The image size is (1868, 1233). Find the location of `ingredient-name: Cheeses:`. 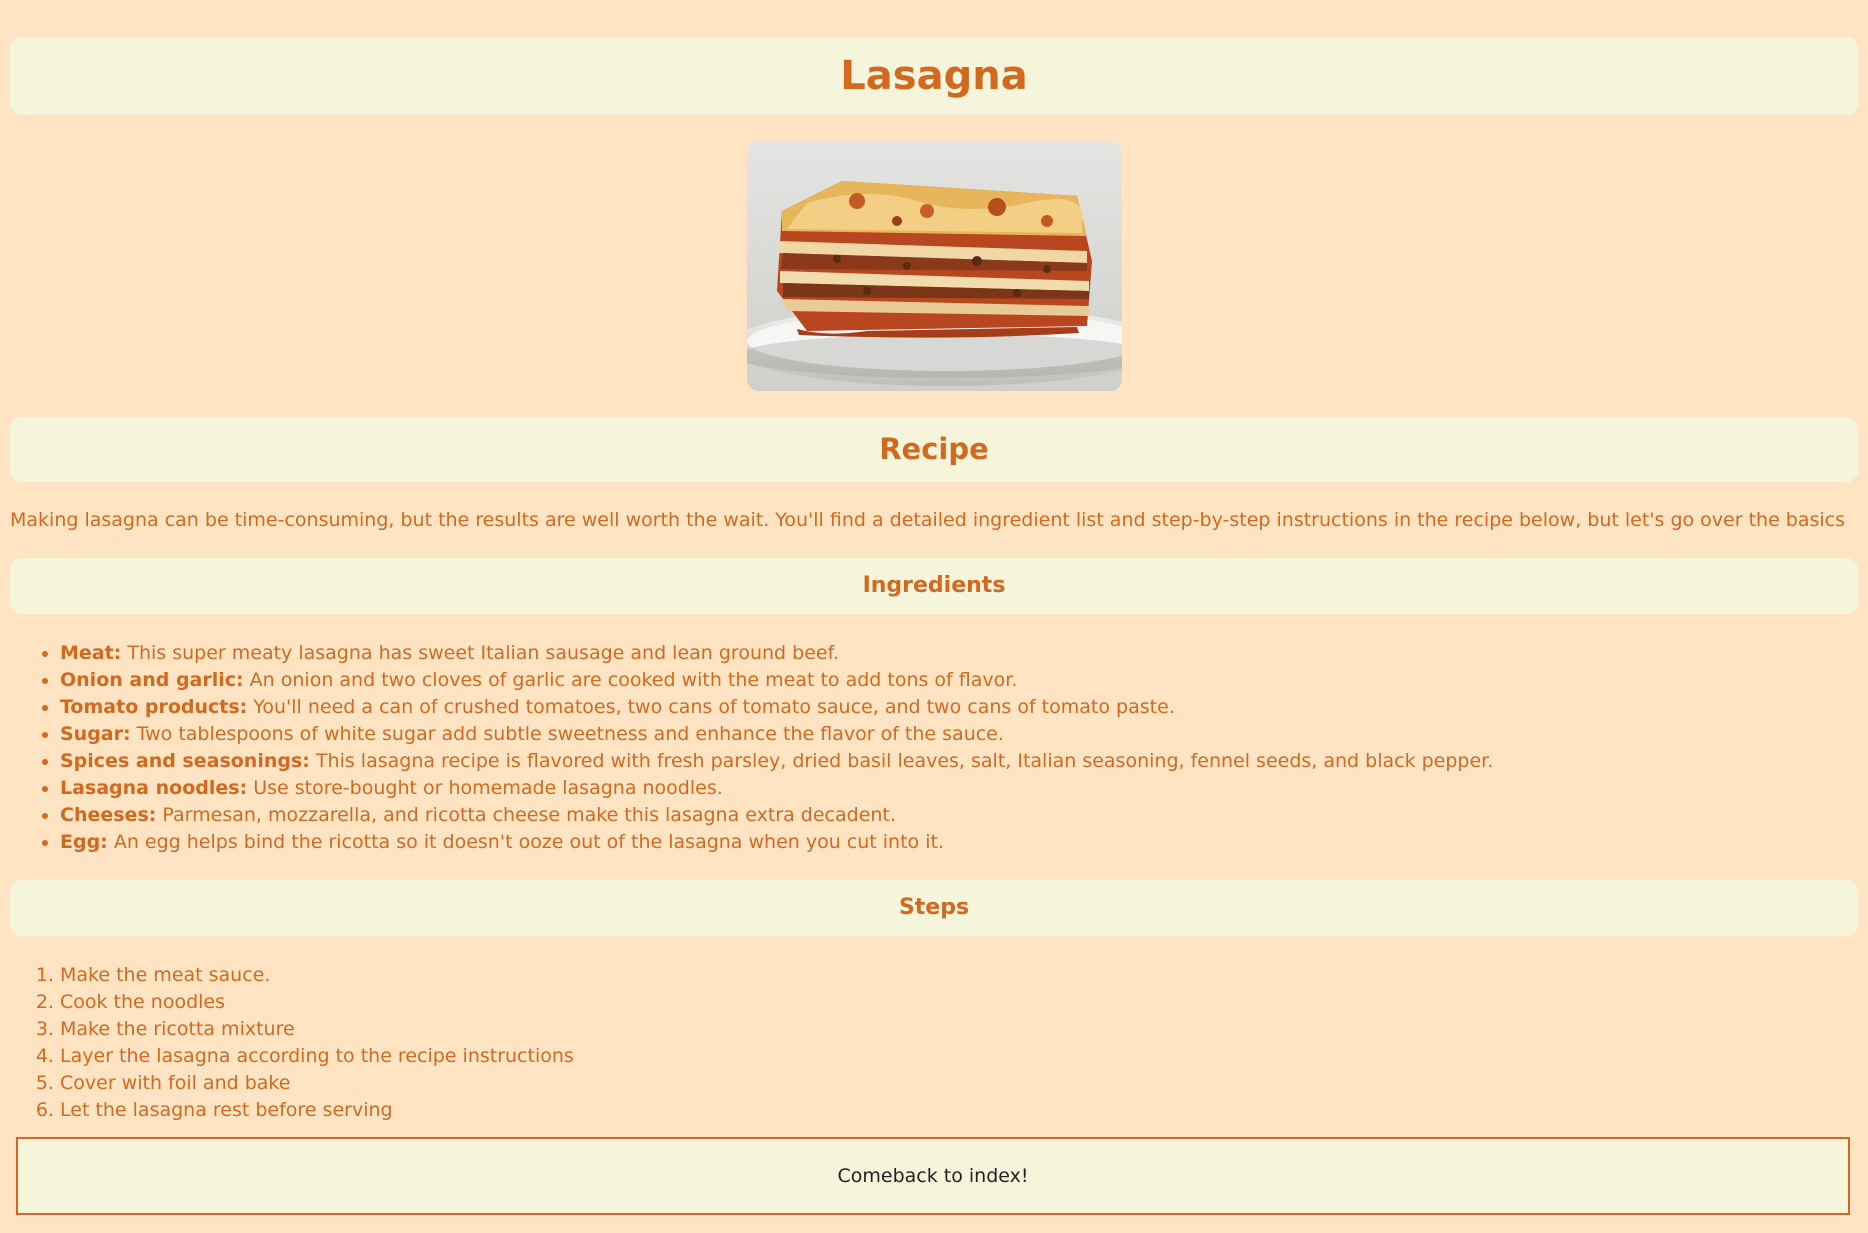

ingredient-name: Cheeses: is located at coordinates (108, 815).